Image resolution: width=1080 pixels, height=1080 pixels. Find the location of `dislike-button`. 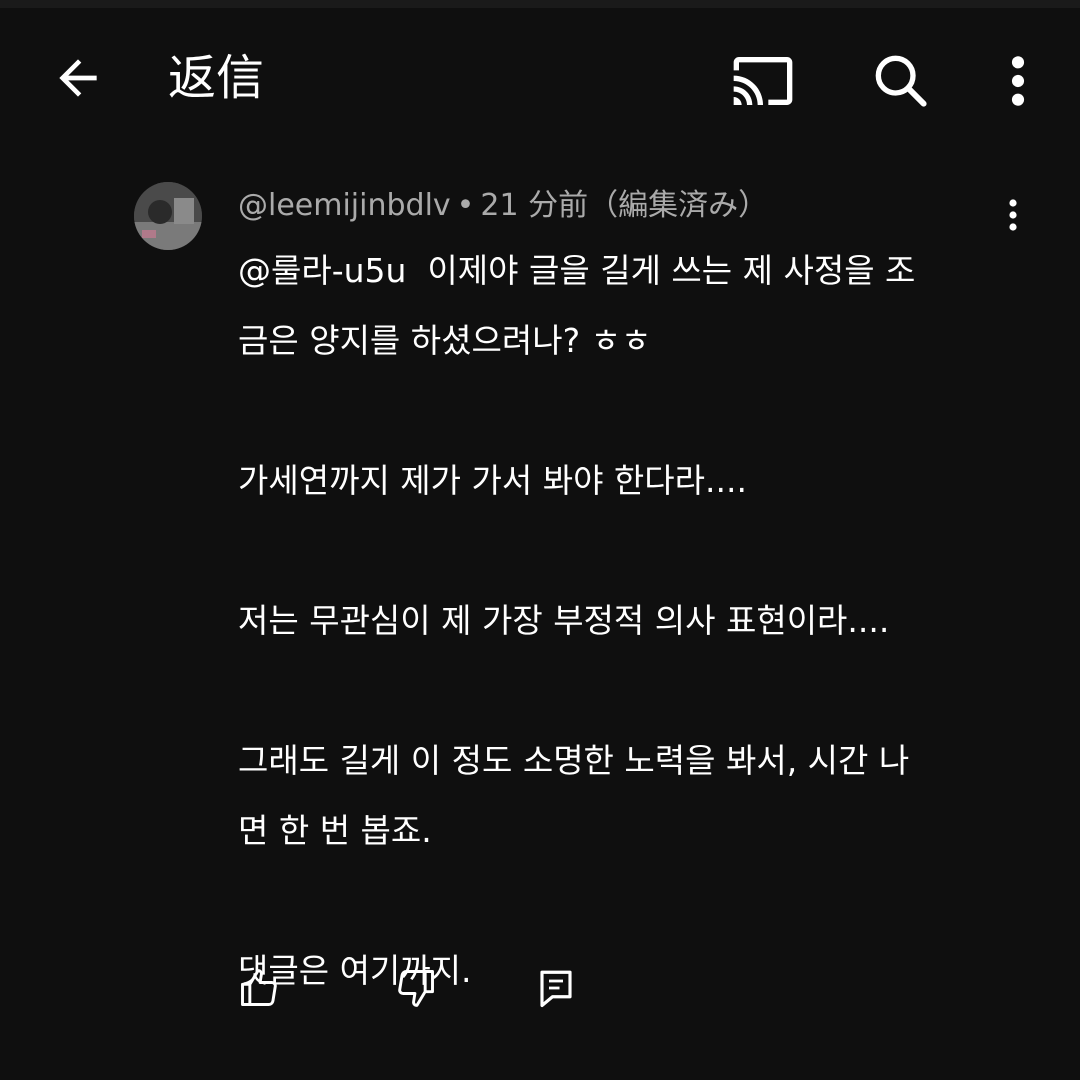

dislike-button is located at coordinates (416, 988).